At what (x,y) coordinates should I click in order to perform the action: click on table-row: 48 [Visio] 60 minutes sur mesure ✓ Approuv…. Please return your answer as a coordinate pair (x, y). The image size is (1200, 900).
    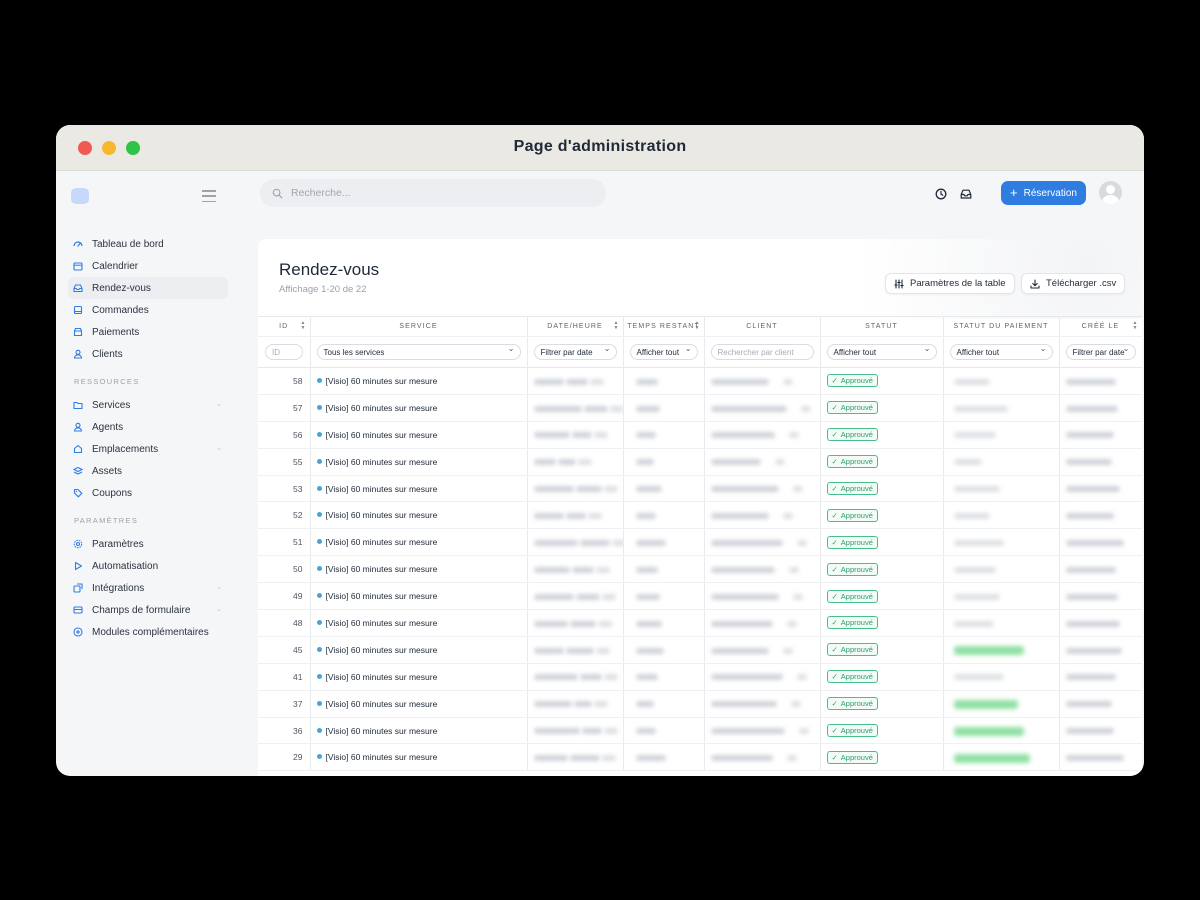
    Looking at the image, I should click on (700, 623).